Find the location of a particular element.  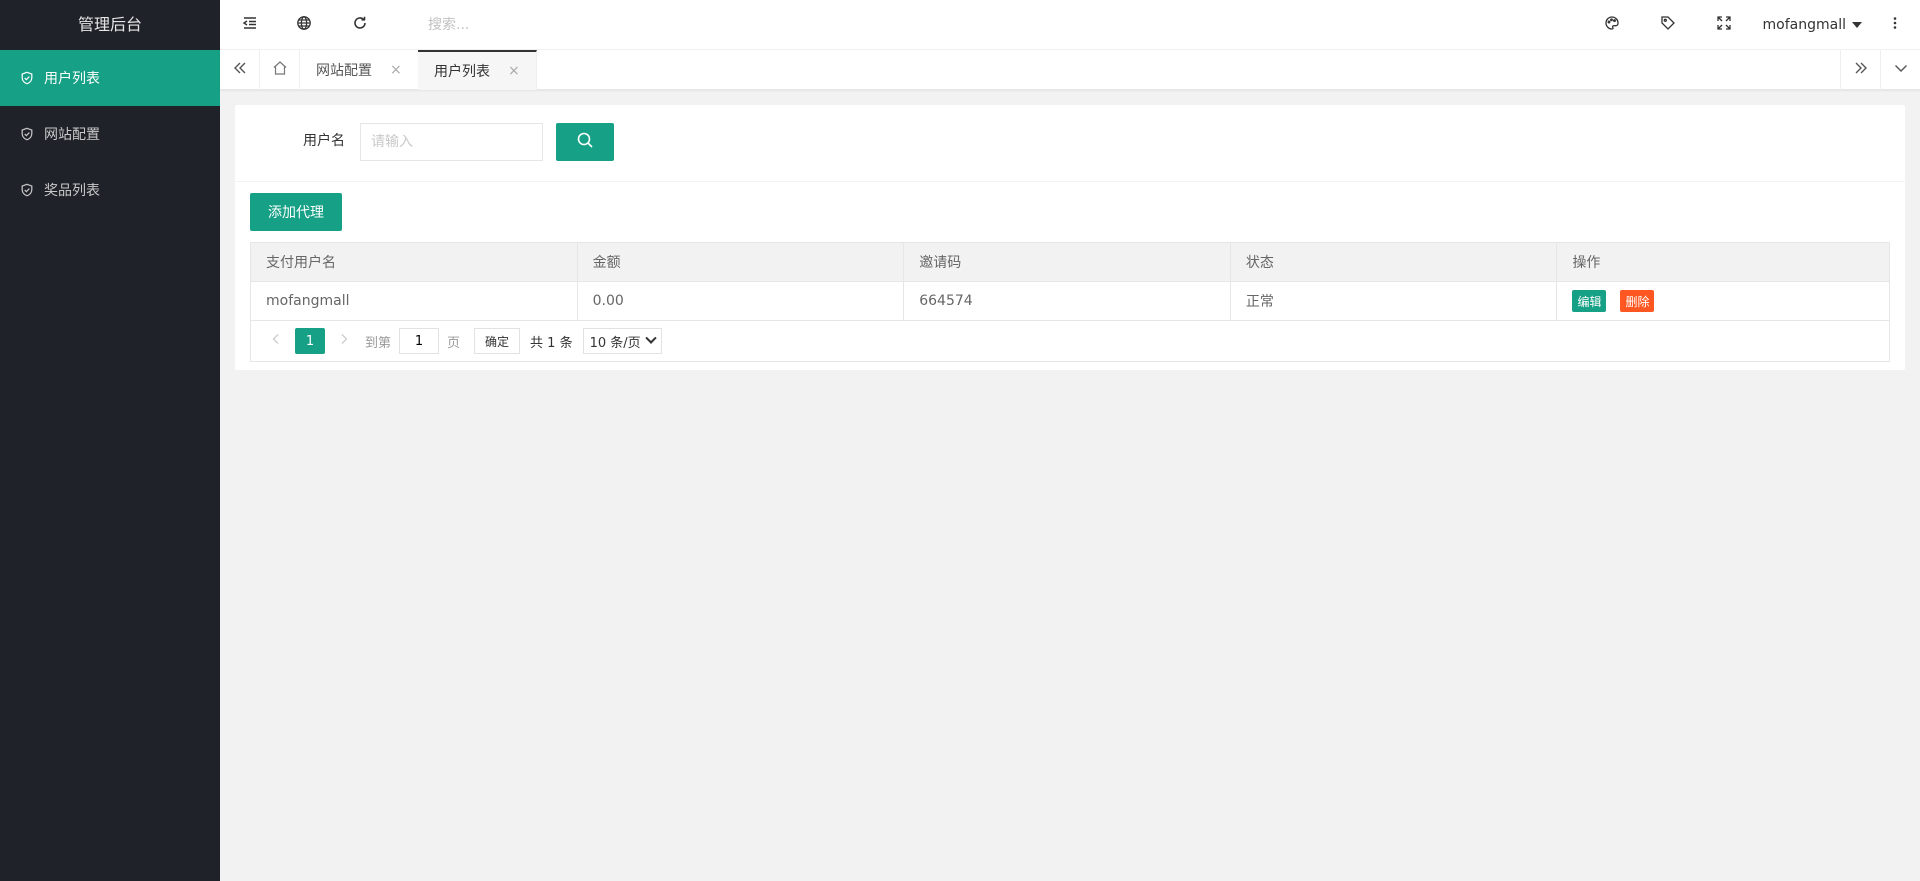

tabs-scroll-right-button is located at coordinates (1860, 70).